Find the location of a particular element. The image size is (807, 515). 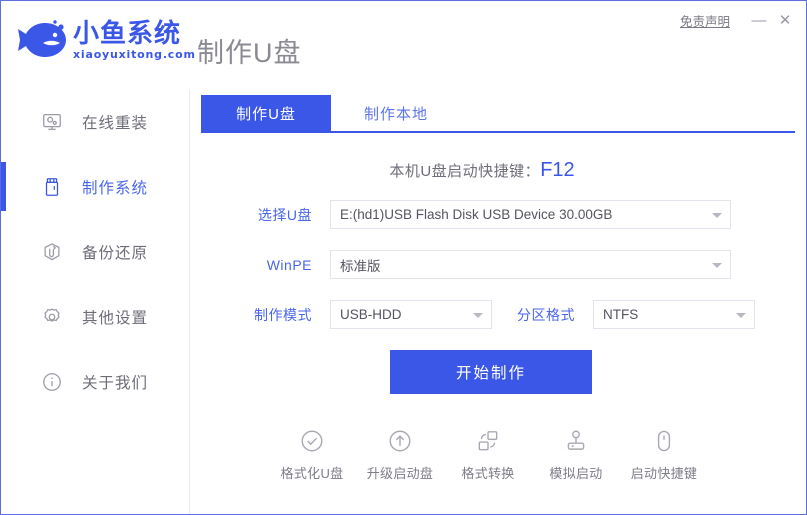

form-row-winpe: WinPE 标准版 is located at coordinates (513, 264).